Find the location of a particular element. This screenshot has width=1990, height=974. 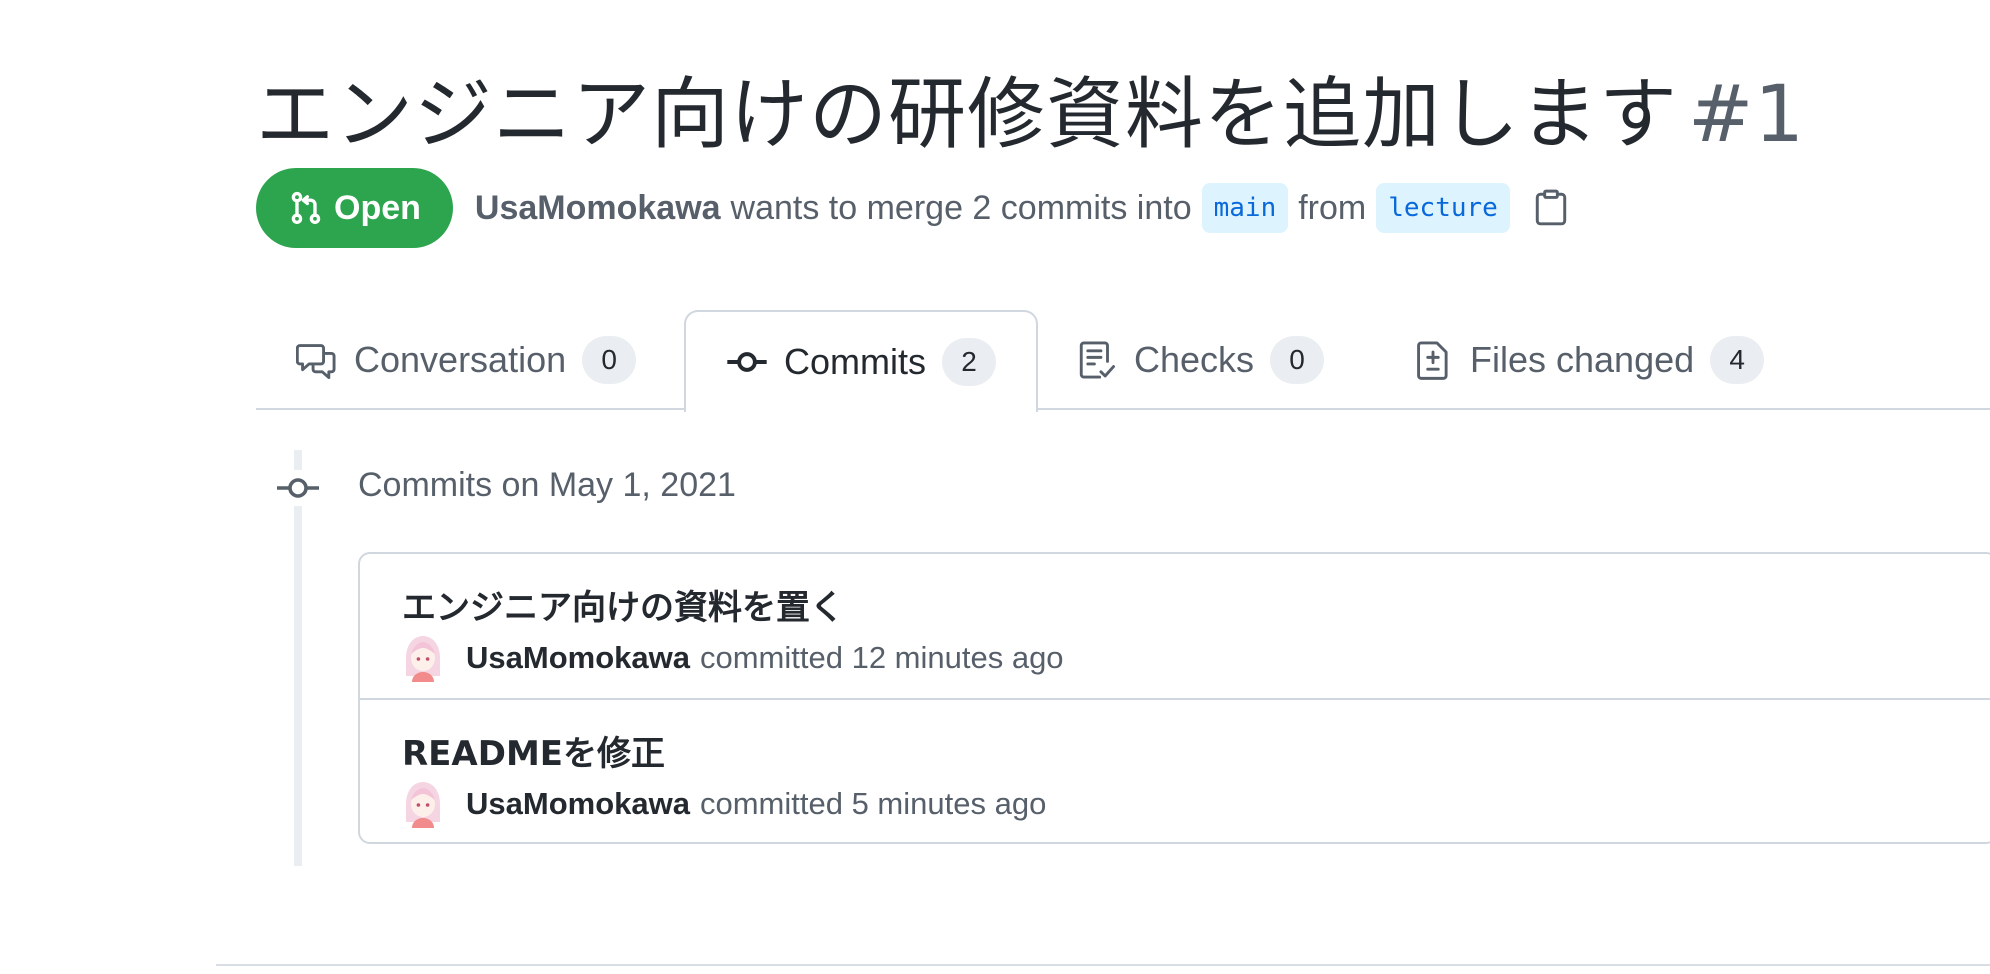

tab-commits-label: Commits is located at coordinates (855, 361).